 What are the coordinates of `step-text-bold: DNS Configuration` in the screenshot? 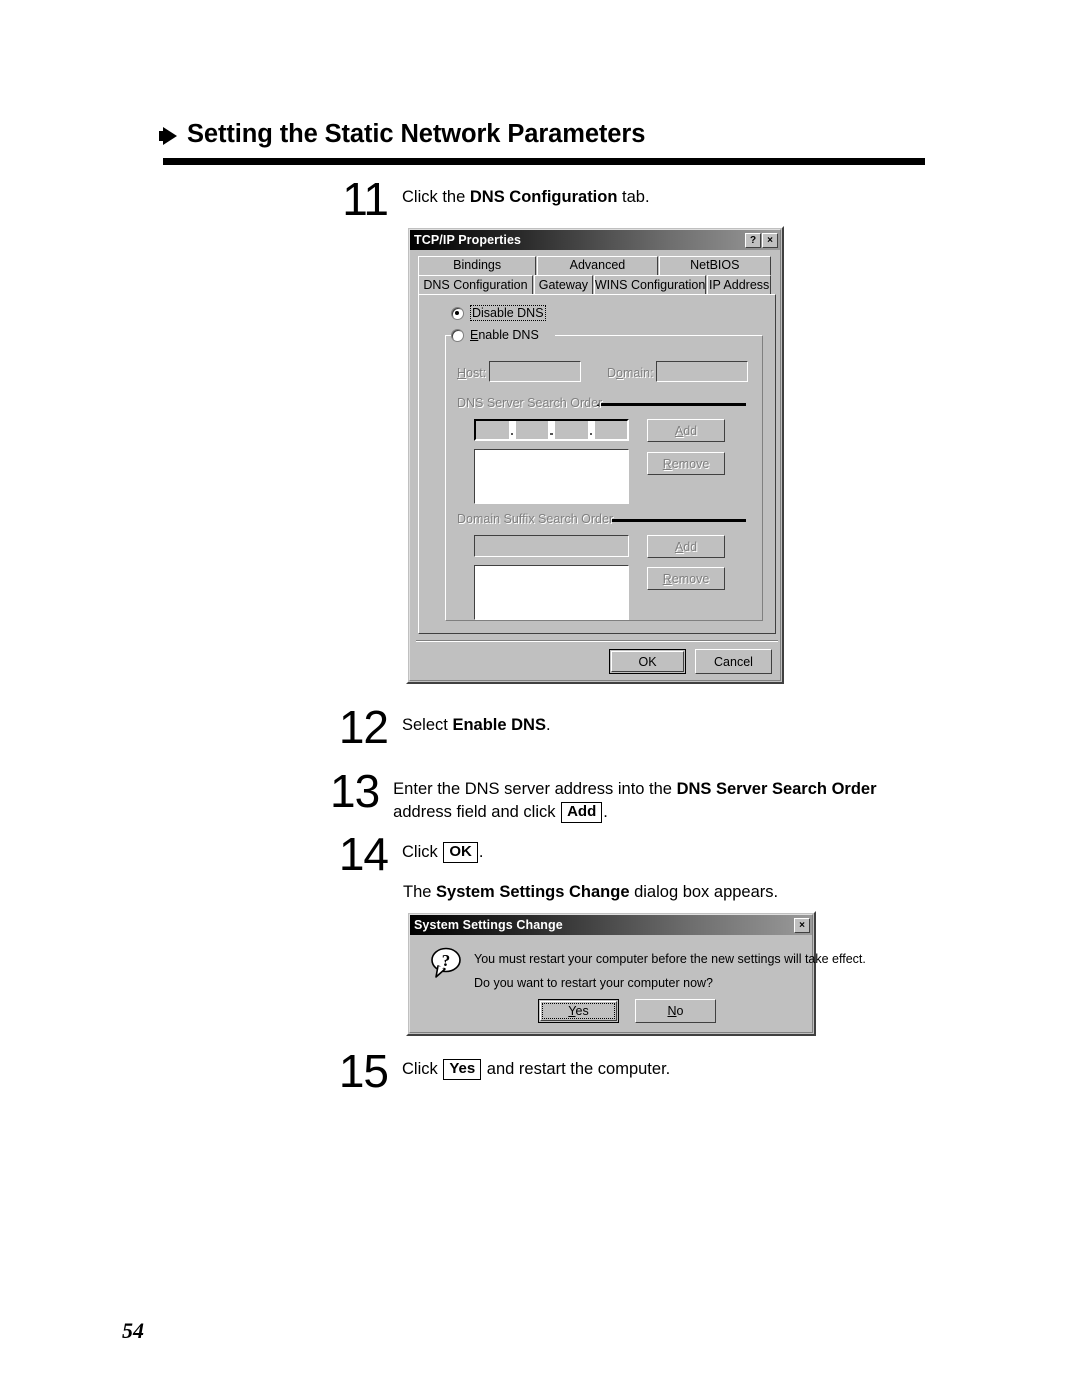 It's located at (543, 197).